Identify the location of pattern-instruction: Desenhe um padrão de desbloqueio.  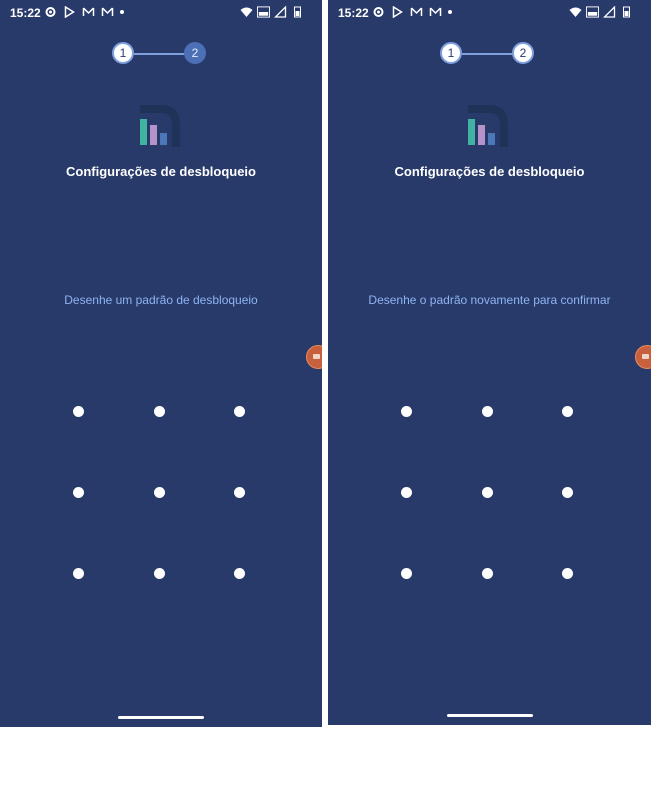
(161, 300).